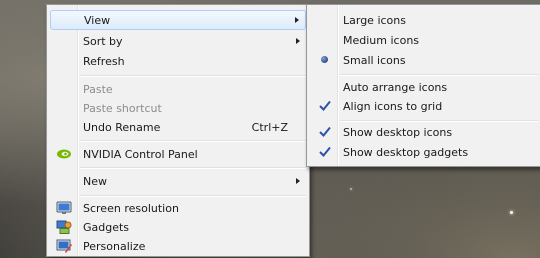  Describe the element at coordinates (178, 20) in the screenshot. I see `menu-item-view: View` at that location.